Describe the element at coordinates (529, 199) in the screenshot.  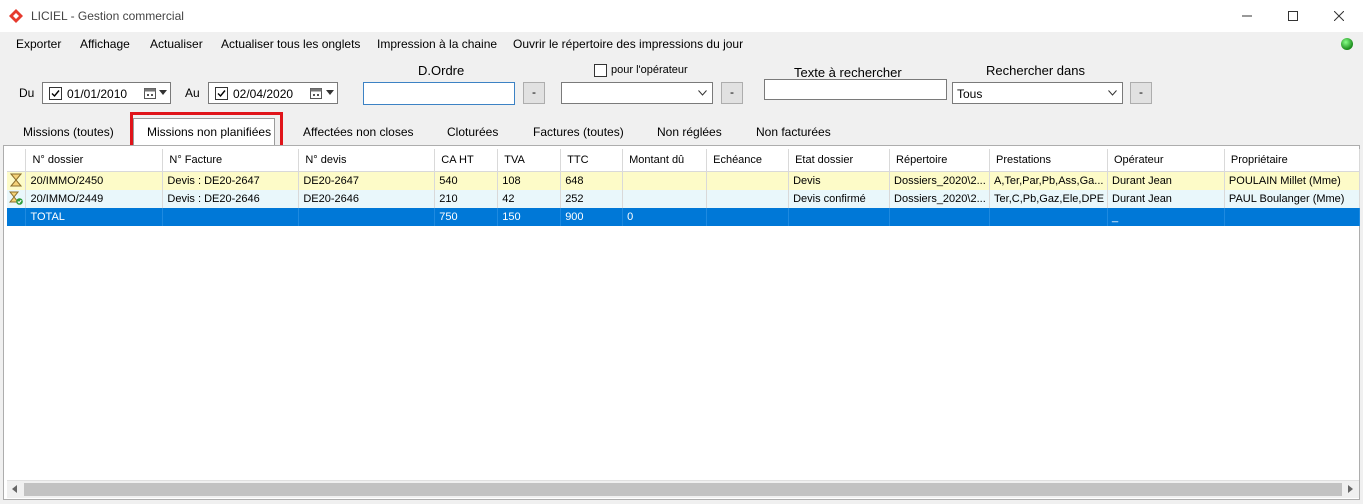
I see `cell: 42` at that location.